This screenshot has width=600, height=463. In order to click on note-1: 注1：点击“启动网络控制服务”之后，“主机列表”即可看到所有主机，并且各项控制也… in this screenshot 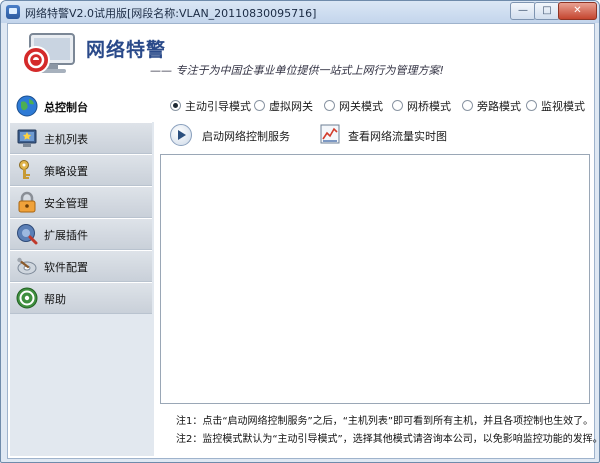, I will do `click(385, 421)`.